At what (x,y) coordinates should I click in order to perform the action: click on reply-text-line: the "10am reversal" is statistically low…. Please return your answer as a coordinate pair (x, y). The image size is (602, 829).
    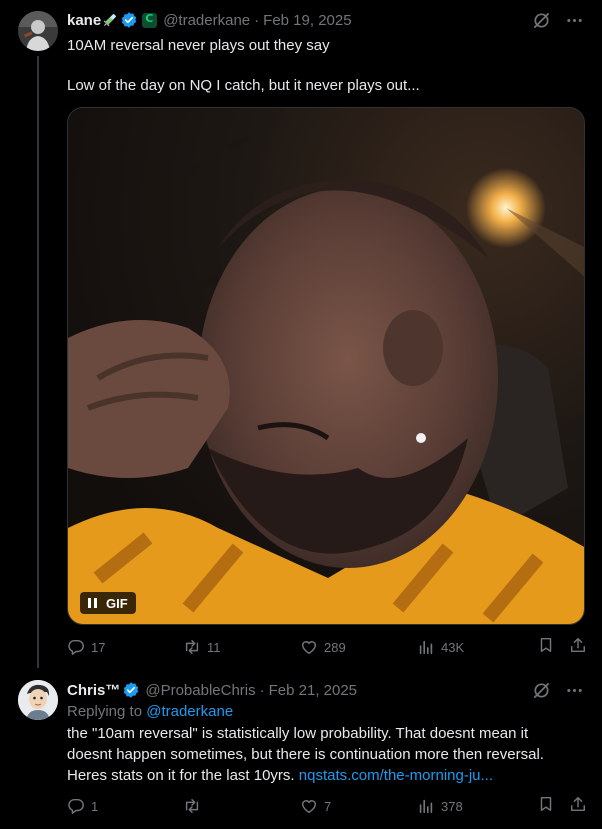
    Looking at the image, I should click on (298, 733).